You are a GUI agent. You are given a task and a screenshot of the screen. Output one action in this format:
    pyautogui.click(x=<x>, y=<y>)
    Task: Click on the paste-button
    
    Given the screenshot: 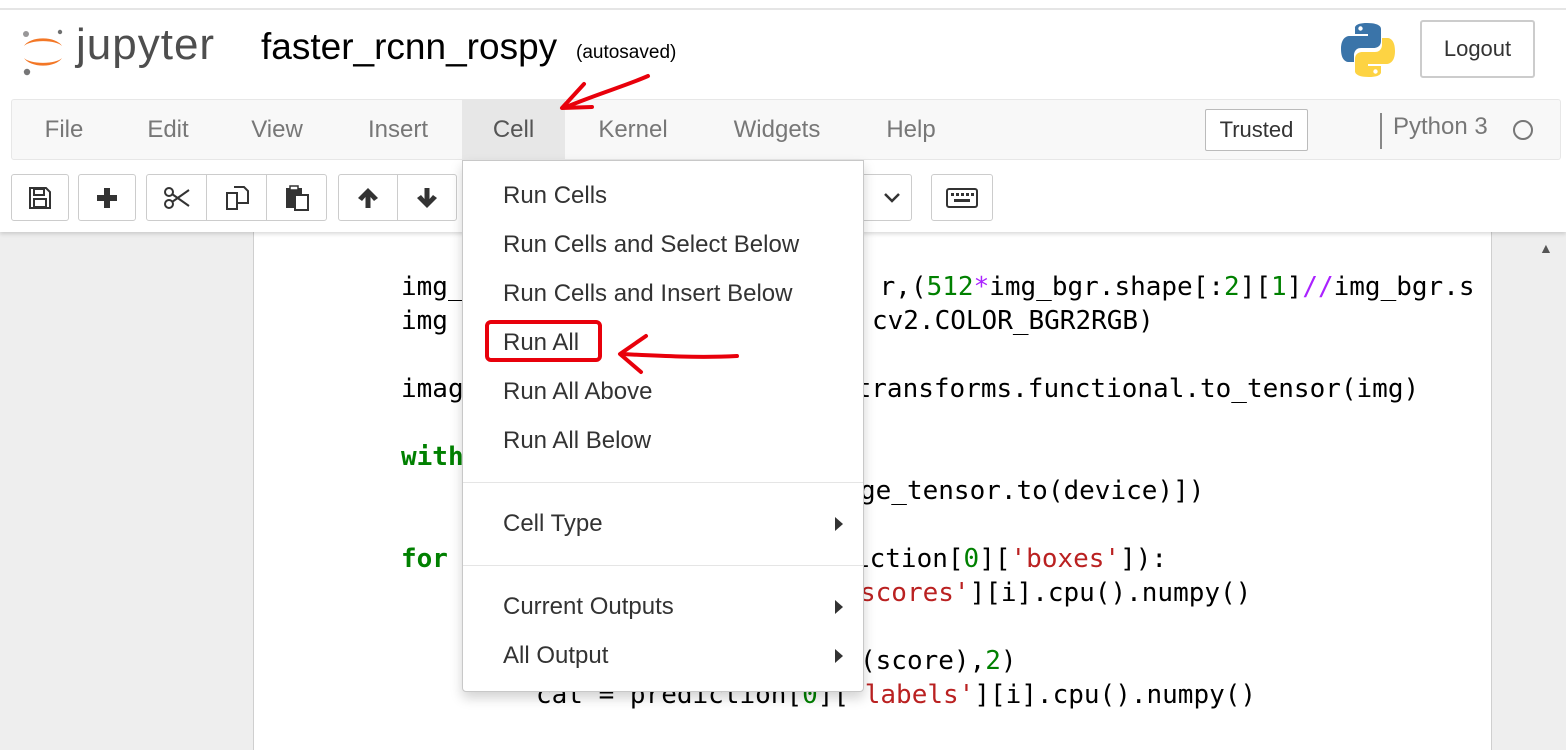 What is the action you would take?
    pyautogui.click(x=296, y=197)
    